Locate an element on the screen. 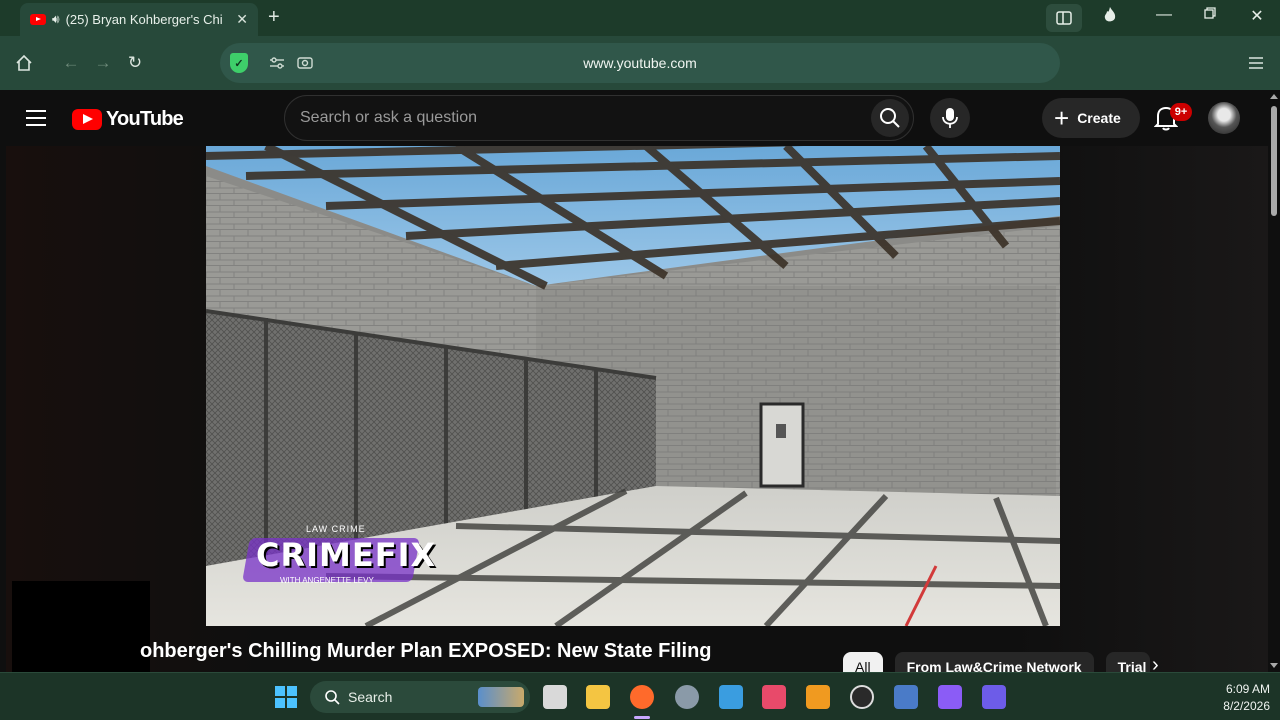 This screenshot has height=720, width=1280. search-input: Search or ask a question is located at coordinates (388, 118).